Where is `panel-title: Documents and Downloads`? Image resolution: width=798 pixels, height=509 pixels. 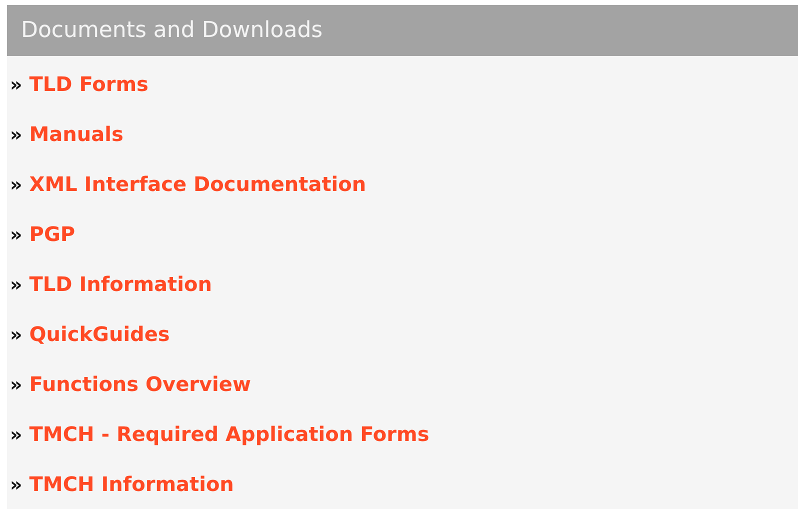
panel-title: Documents and Downloads is located at coordinates (172, 30).